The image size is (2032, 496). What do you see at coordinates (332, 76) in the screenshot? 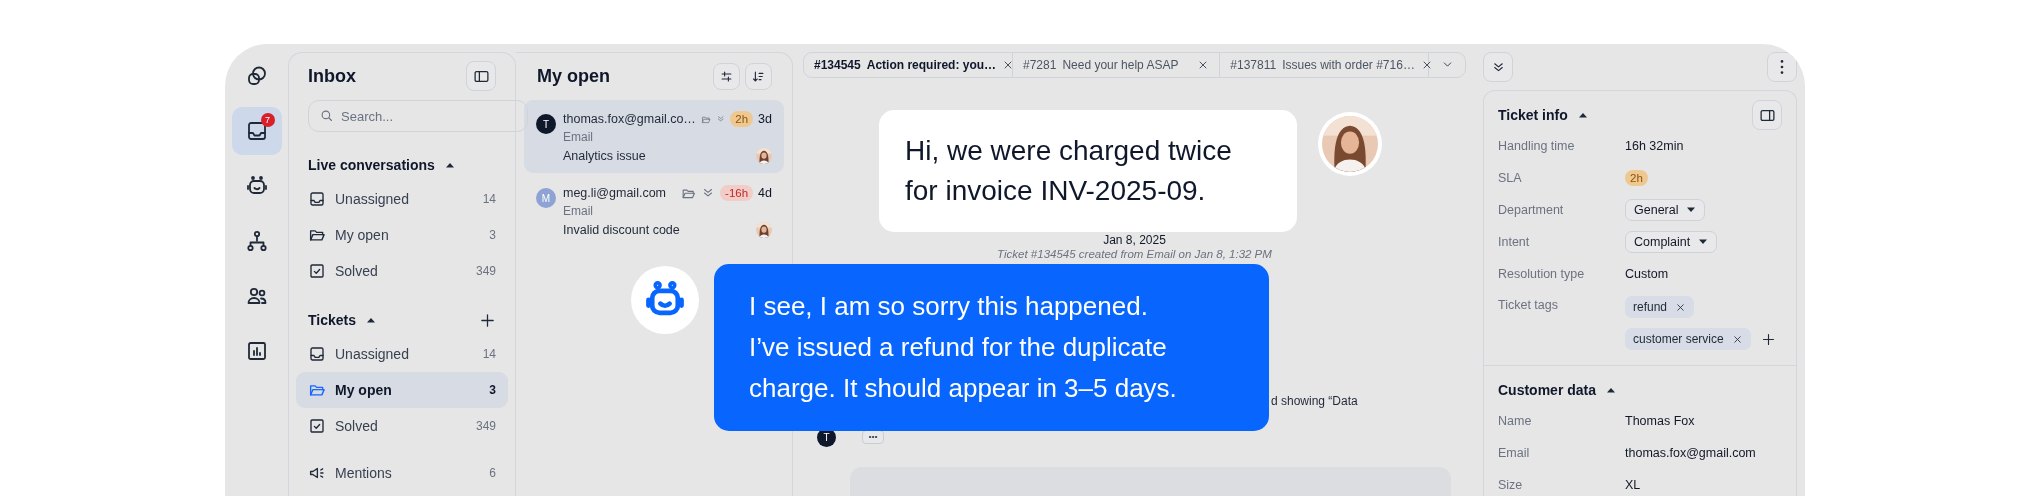
I see `panel-title: Inbox` at bounding box center [332, 76].